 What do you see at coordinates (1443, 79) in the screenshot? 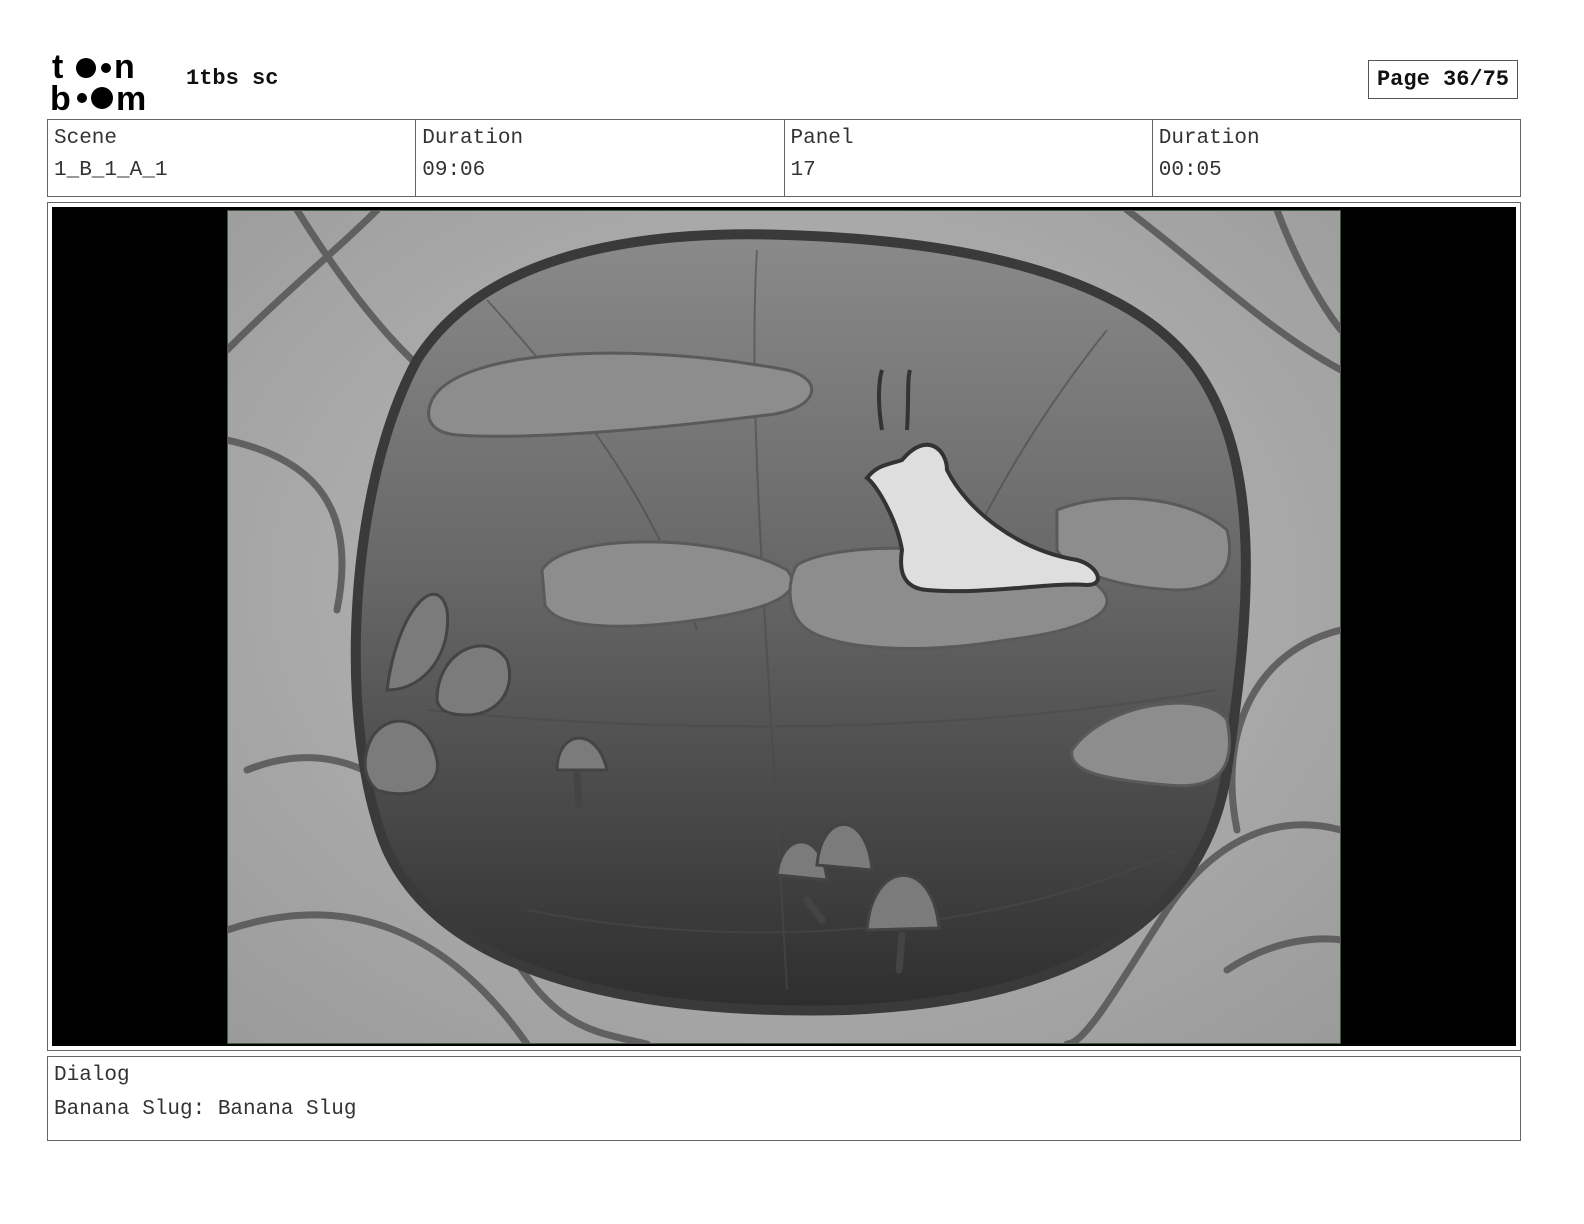
I see `page-indicator: Page 36/75` at bounding box center [1443, 79].